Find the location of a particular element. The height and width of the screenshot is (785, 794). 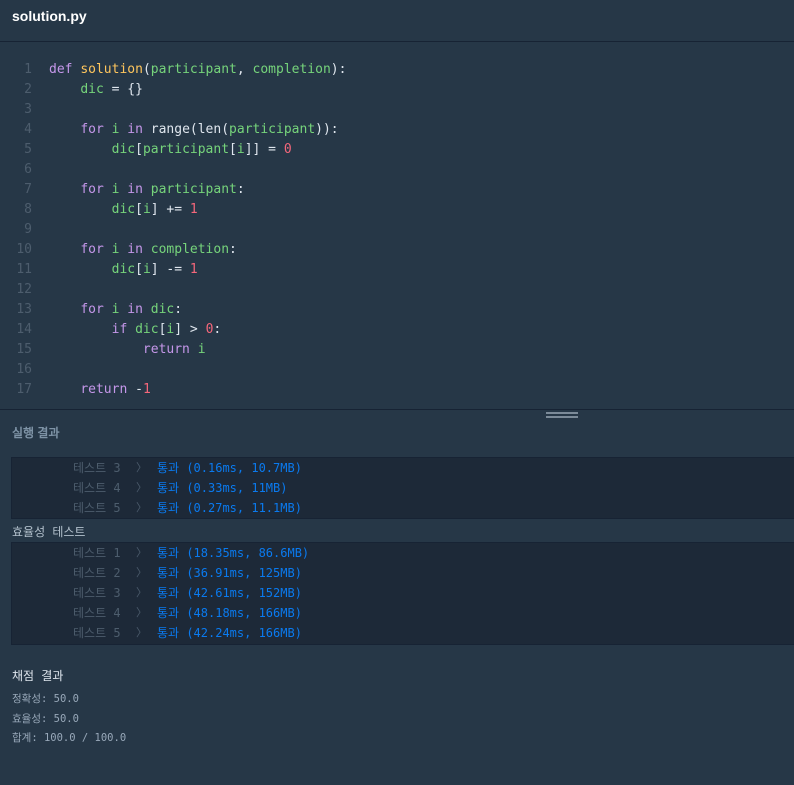

test-result-row: 테스트 4 〉 통과 (48.18ms, 166MB) is located at coordinates (403, 613).